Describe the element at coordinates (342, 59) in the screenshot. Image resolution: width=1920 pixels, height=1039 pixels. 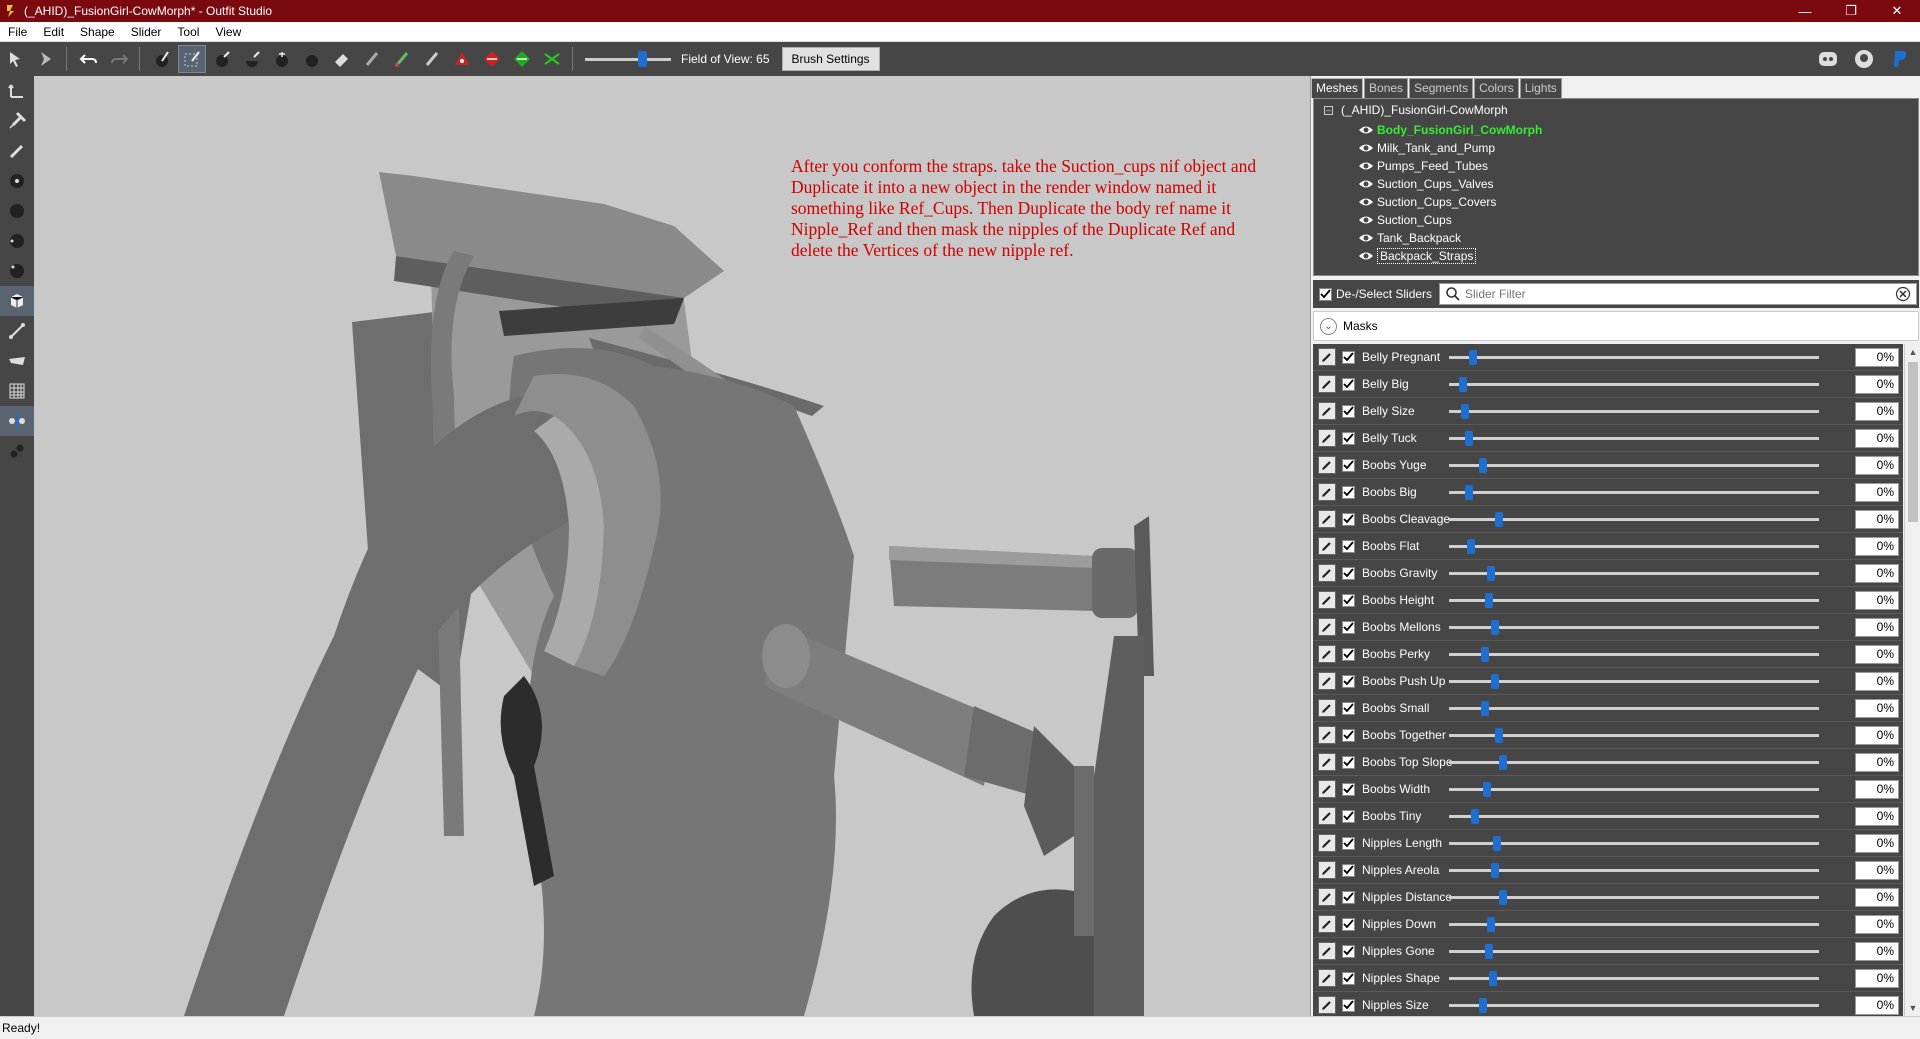
I see `erase-icon` at that location.